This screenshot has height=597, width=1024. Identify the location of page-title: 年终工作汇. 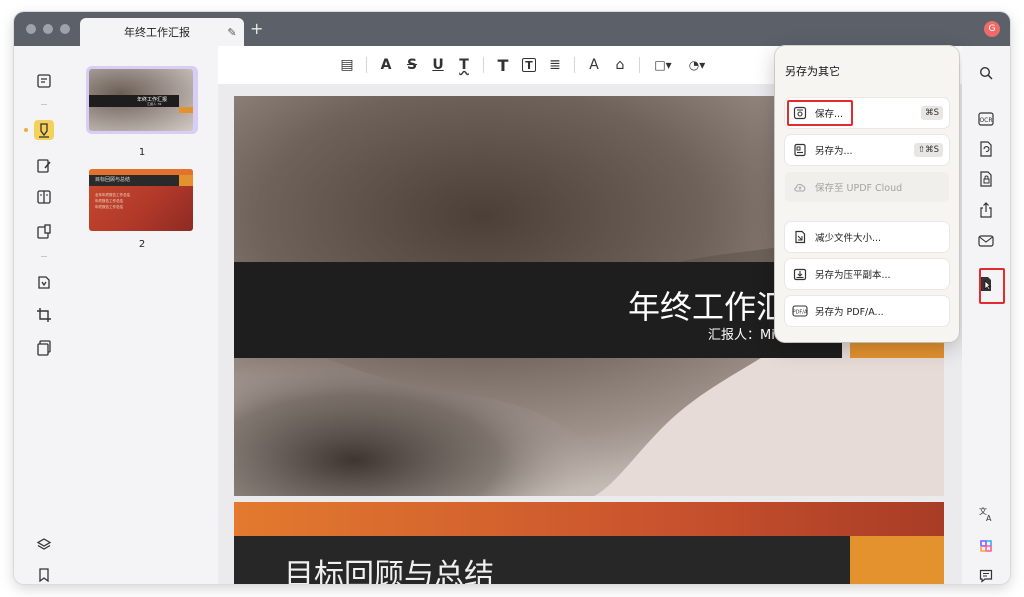
(708, 307).